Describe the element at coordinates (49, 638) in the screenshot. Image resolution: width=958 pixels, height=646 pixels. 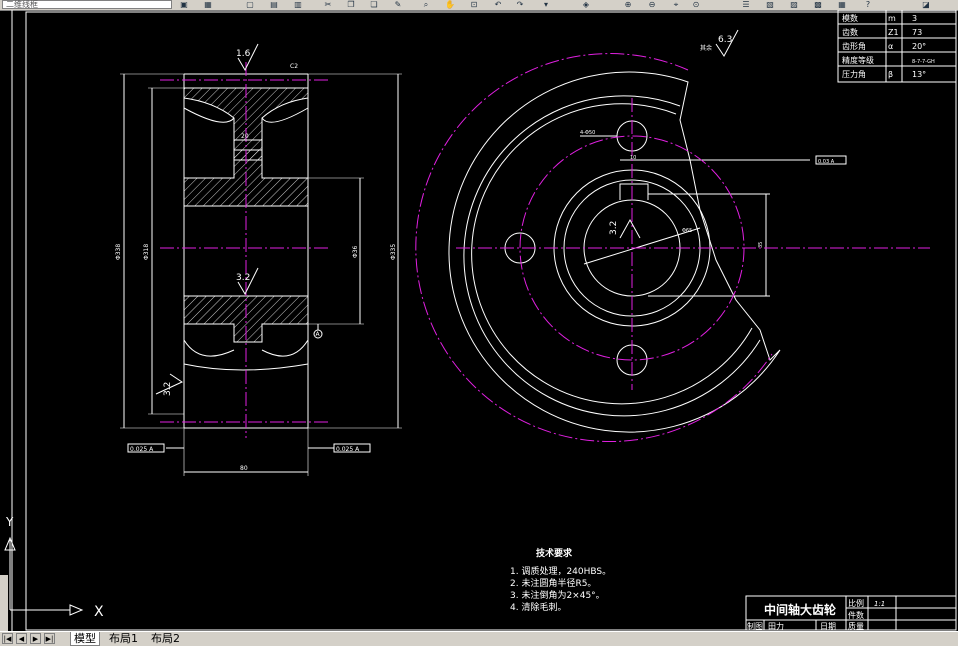
I see `last-tab-icon: ▶|` at that location.